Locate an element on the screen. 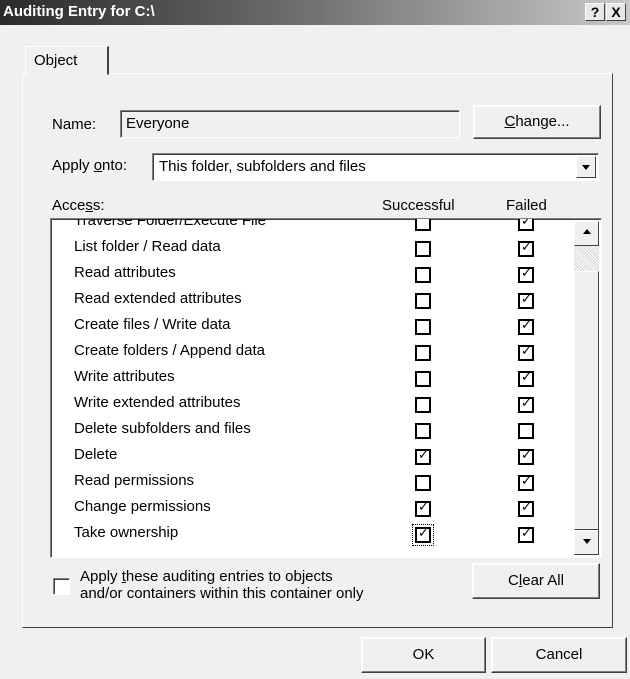 The image size is (630, 679). access-row-label: Delete subfolders and files is located at coordinates (162, 428).